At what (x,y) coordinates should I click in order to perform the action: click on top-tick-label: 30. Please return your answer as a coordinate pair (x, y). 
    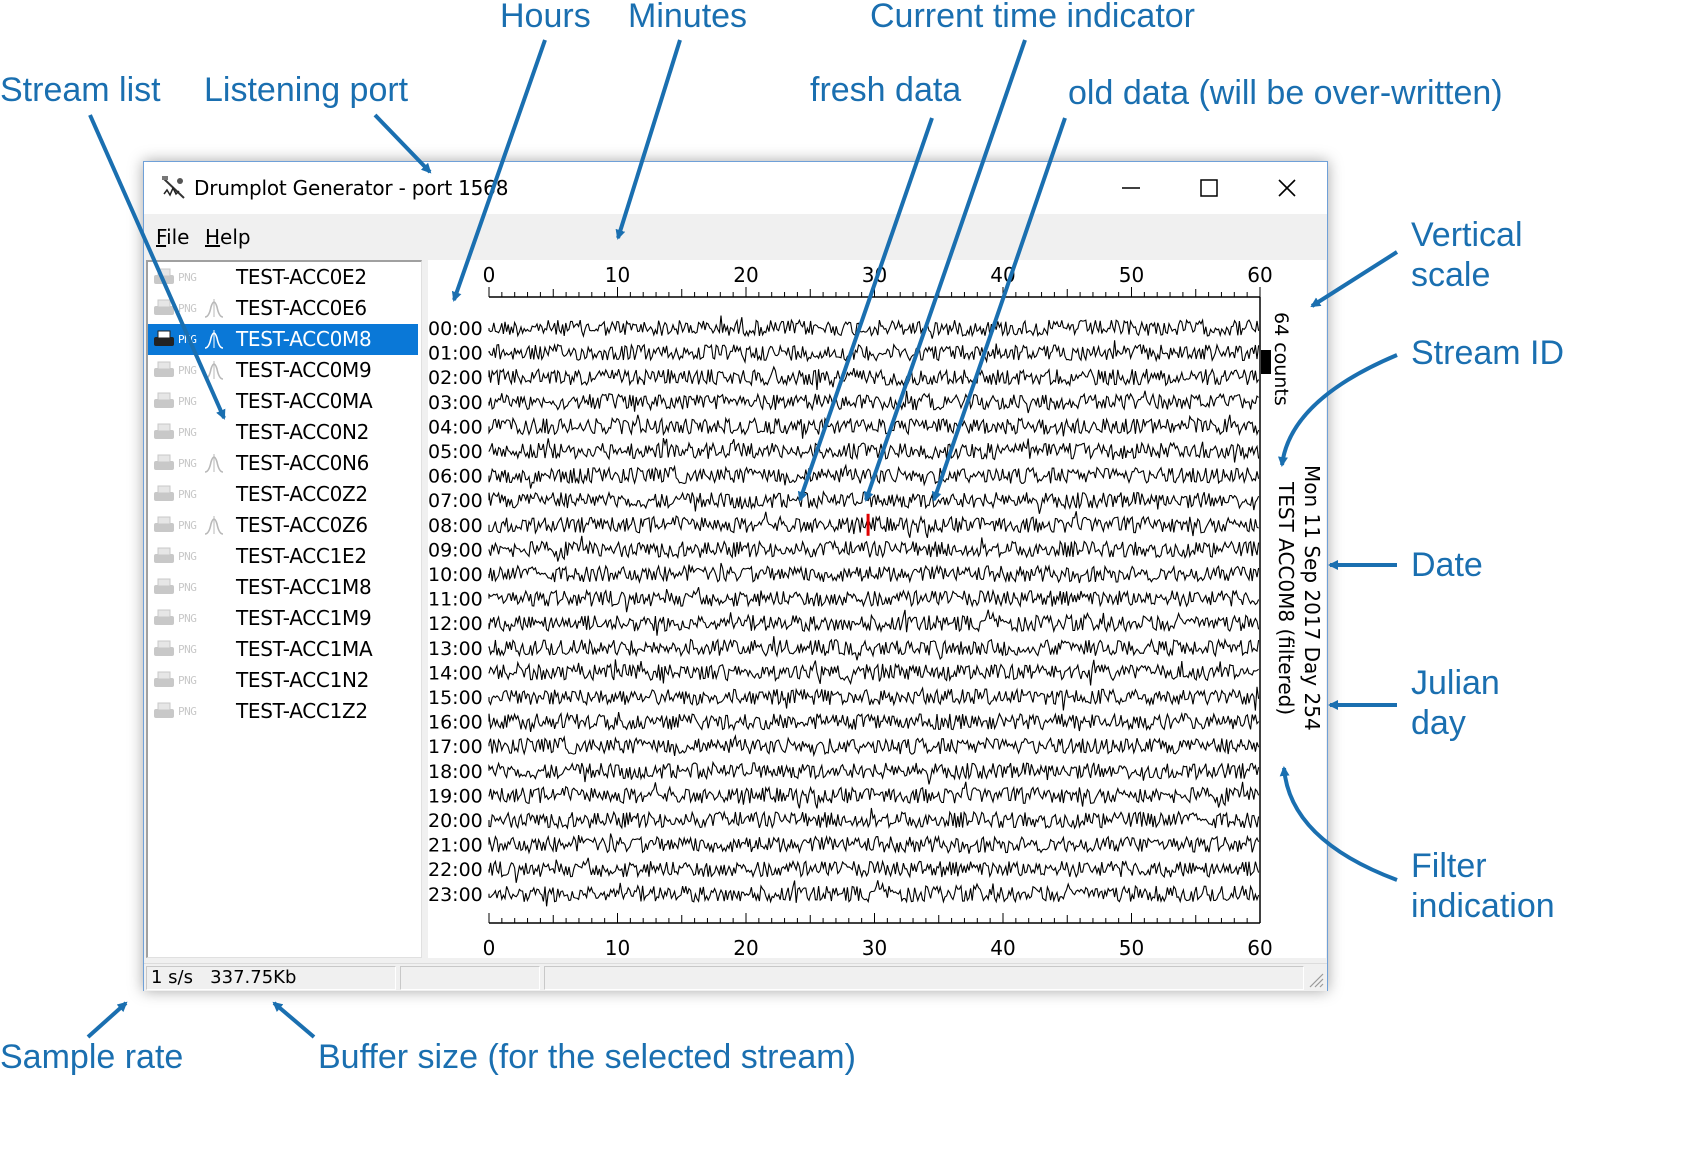
    Looking at the image, I should click on (874, 275).